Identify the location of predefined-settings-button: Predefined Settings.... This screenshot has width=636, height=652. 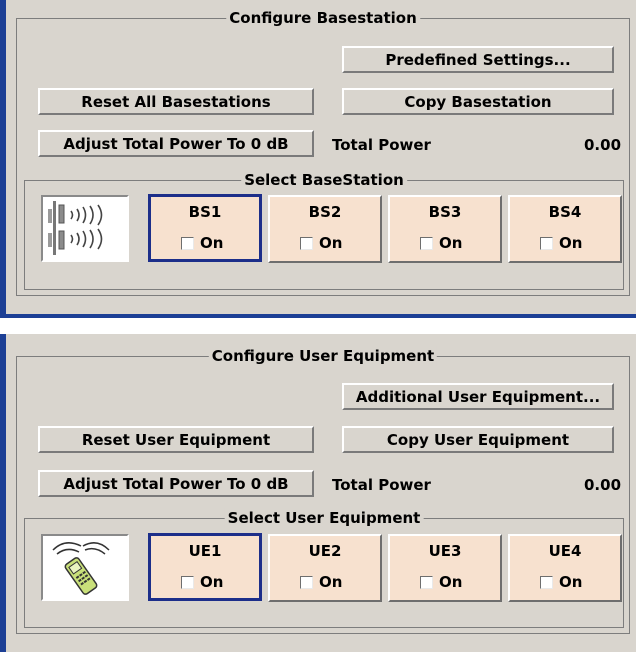
(478, 59).